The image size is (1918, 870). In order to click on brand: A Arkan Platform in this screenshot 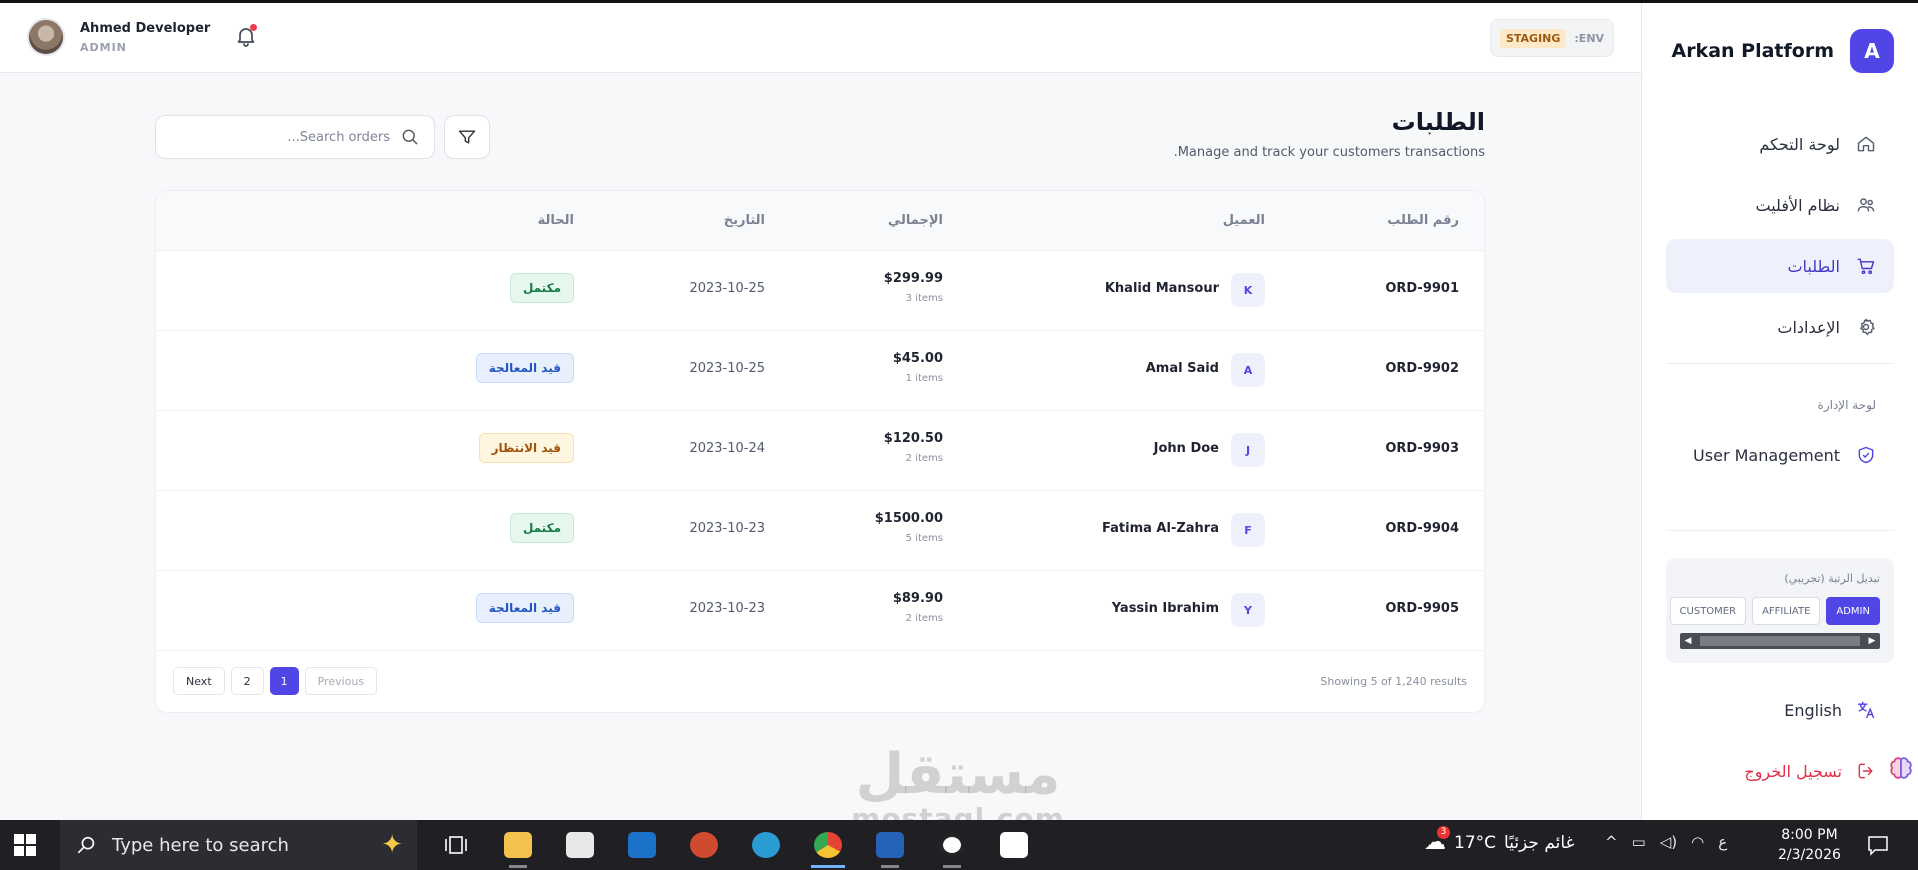, I will do `click(1782, 51)`.